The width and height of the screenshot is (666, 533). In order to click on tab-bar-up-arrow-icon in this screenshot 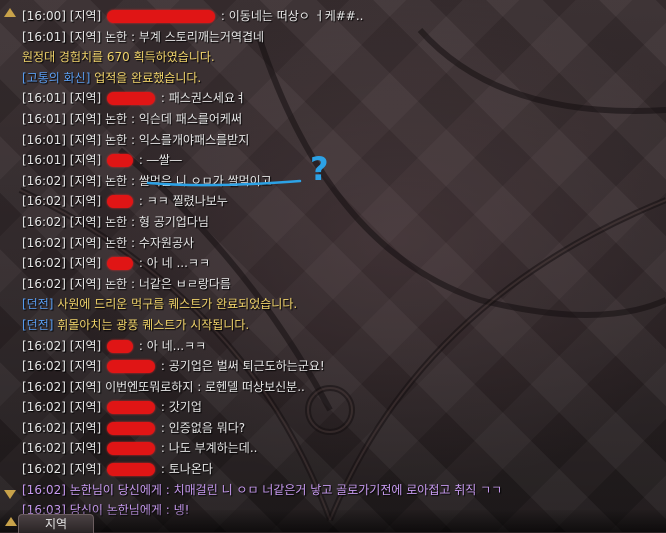, I will do `click(11, 521)`.